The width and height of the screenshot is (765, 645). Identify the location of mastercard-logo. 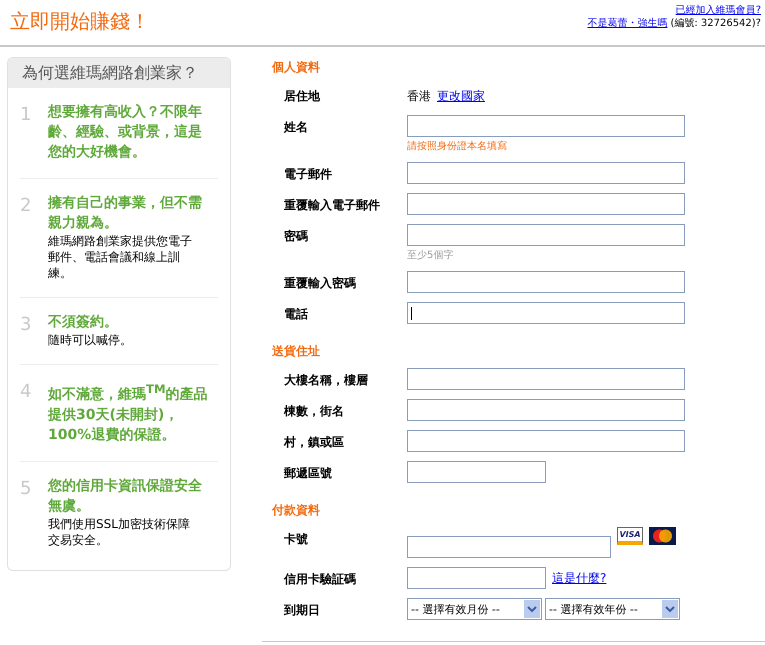
(662, 536).